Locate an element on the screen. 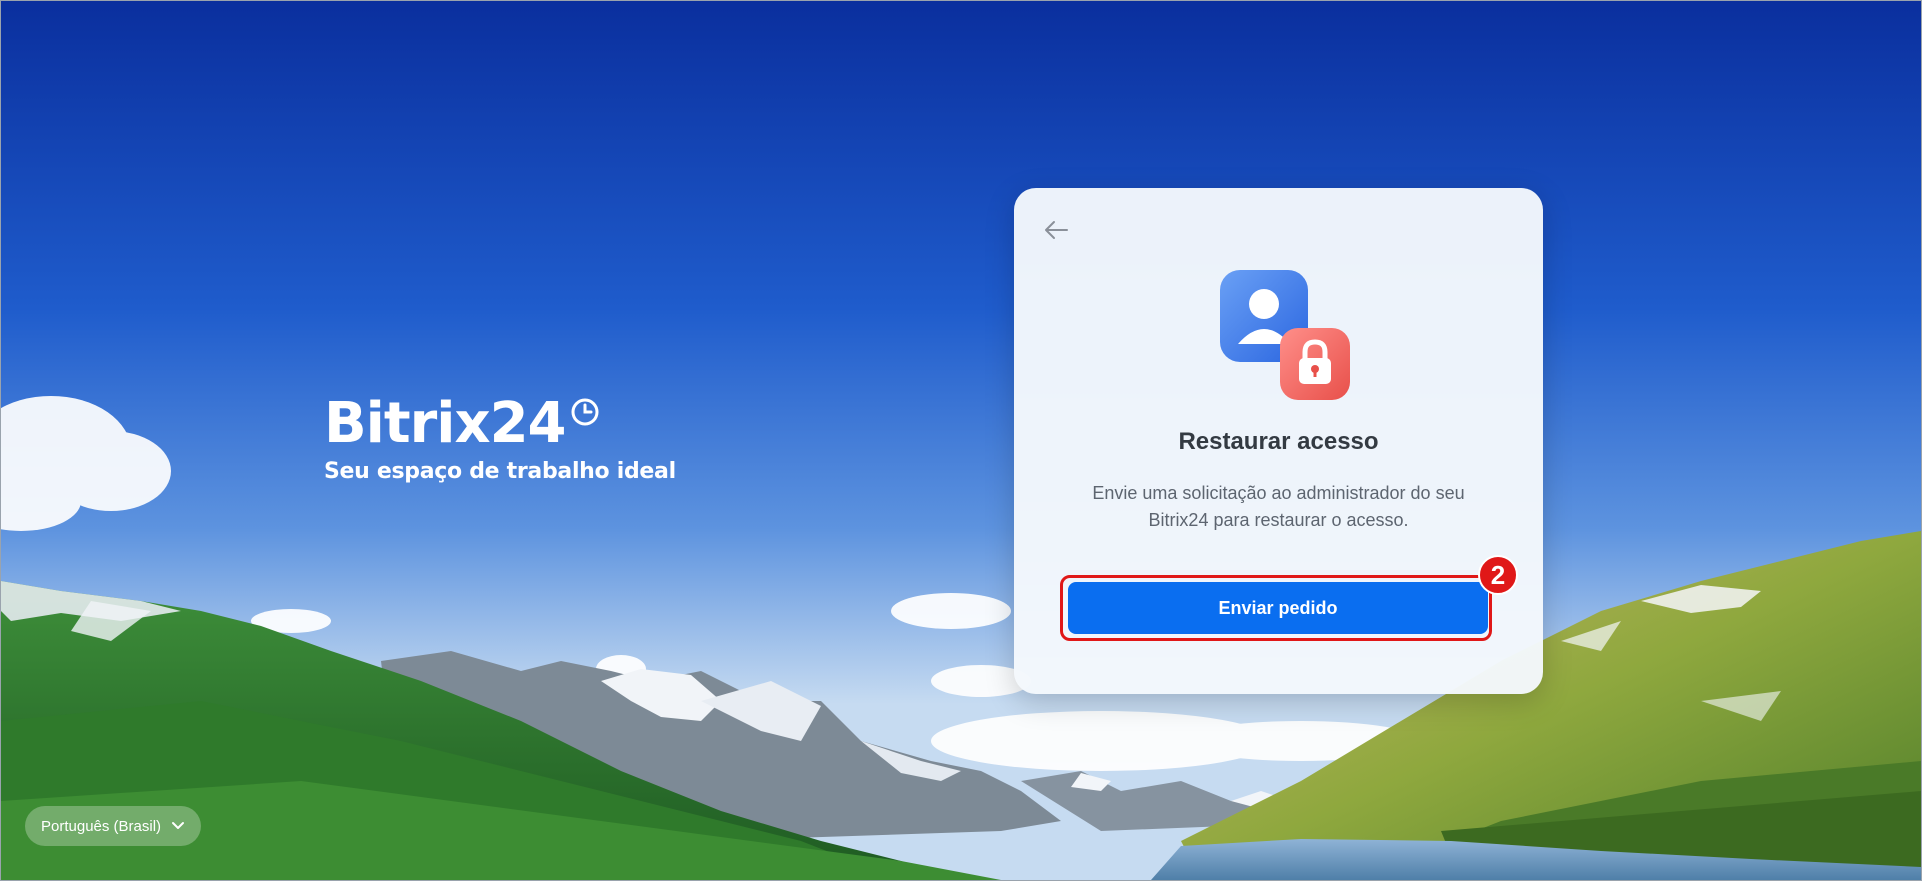  brand-block: Bitrix24 Seu espaço de trabalho ideal is located at coordinates (500, 437).